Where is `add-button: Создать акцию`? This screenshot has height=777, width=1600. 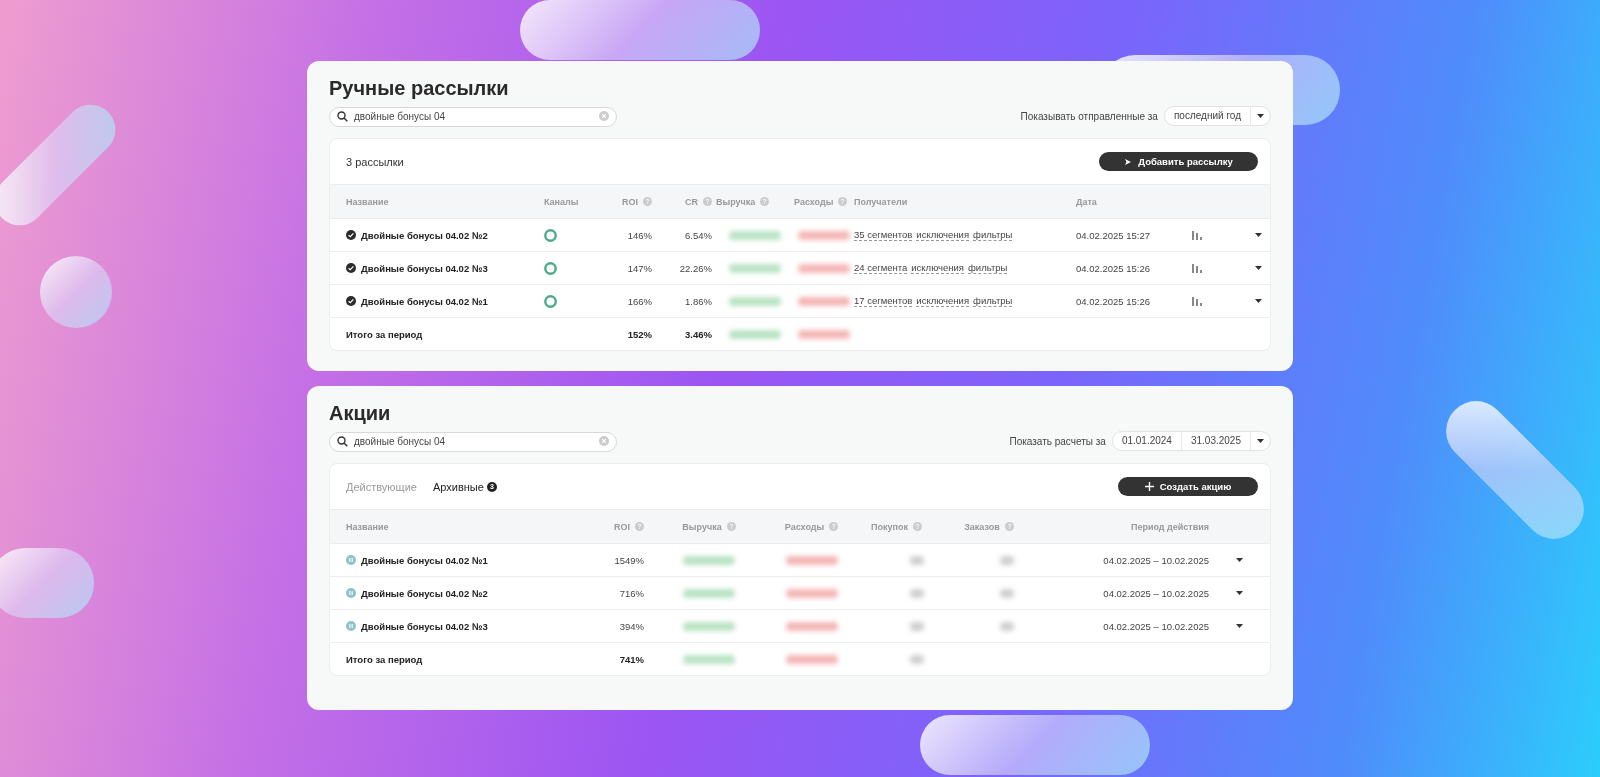
add-button: Создать акцию is located at coordinates (1188, 486).